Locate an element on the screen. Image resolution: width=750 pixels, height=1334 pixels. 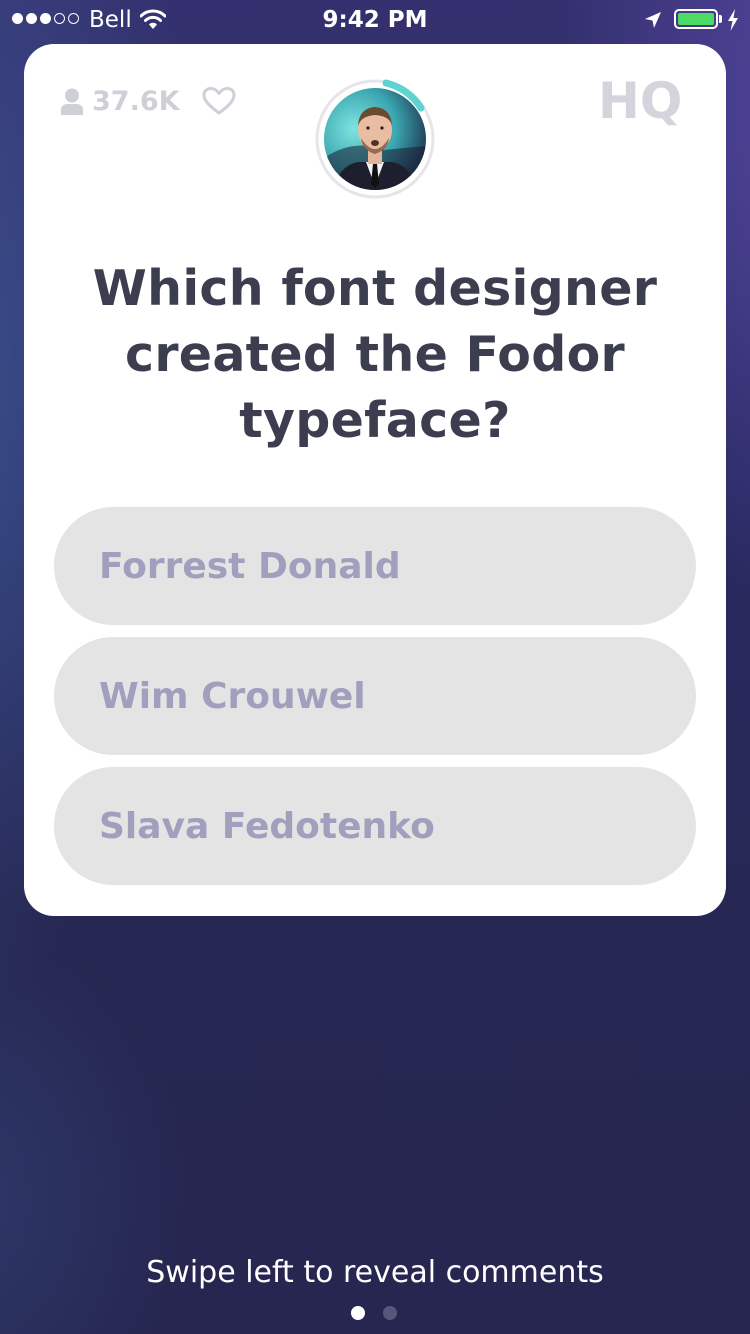
answer-option-1: Forrest Donald is located at coordinates (375, 566).